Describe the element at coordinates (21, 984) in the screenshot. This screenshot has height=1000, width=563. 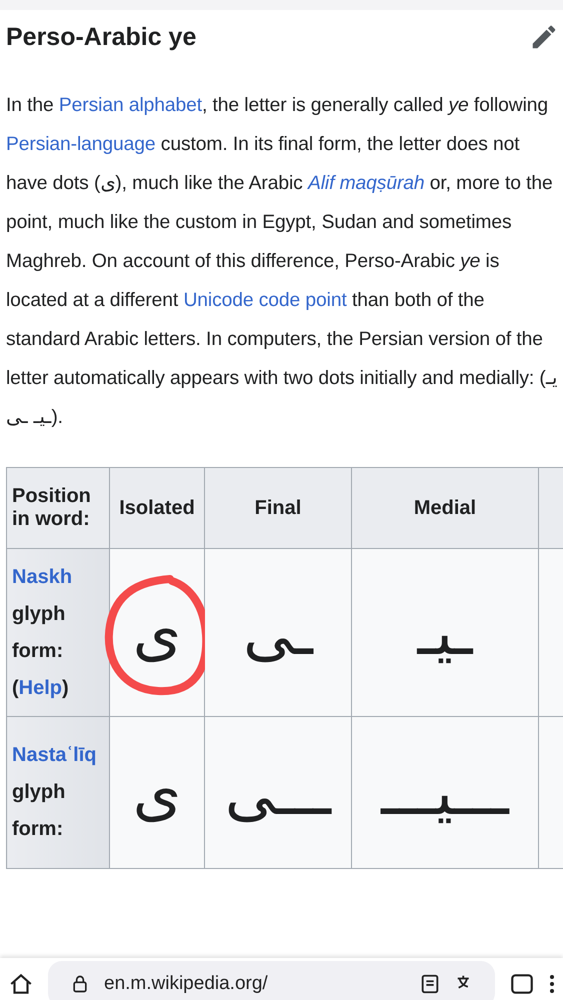
I see `home-icon` at that location.